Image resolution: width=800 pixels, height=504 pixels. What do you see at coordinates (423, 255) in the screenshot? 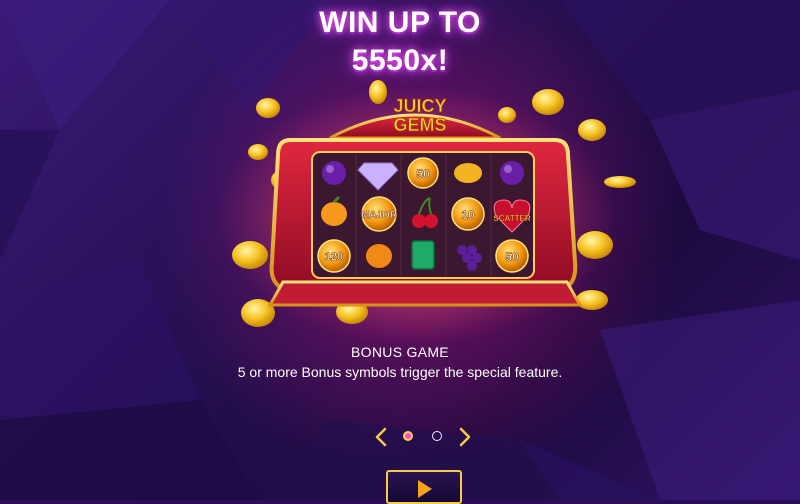
I see `symbol-emerald` at bounding box center [423, 255].